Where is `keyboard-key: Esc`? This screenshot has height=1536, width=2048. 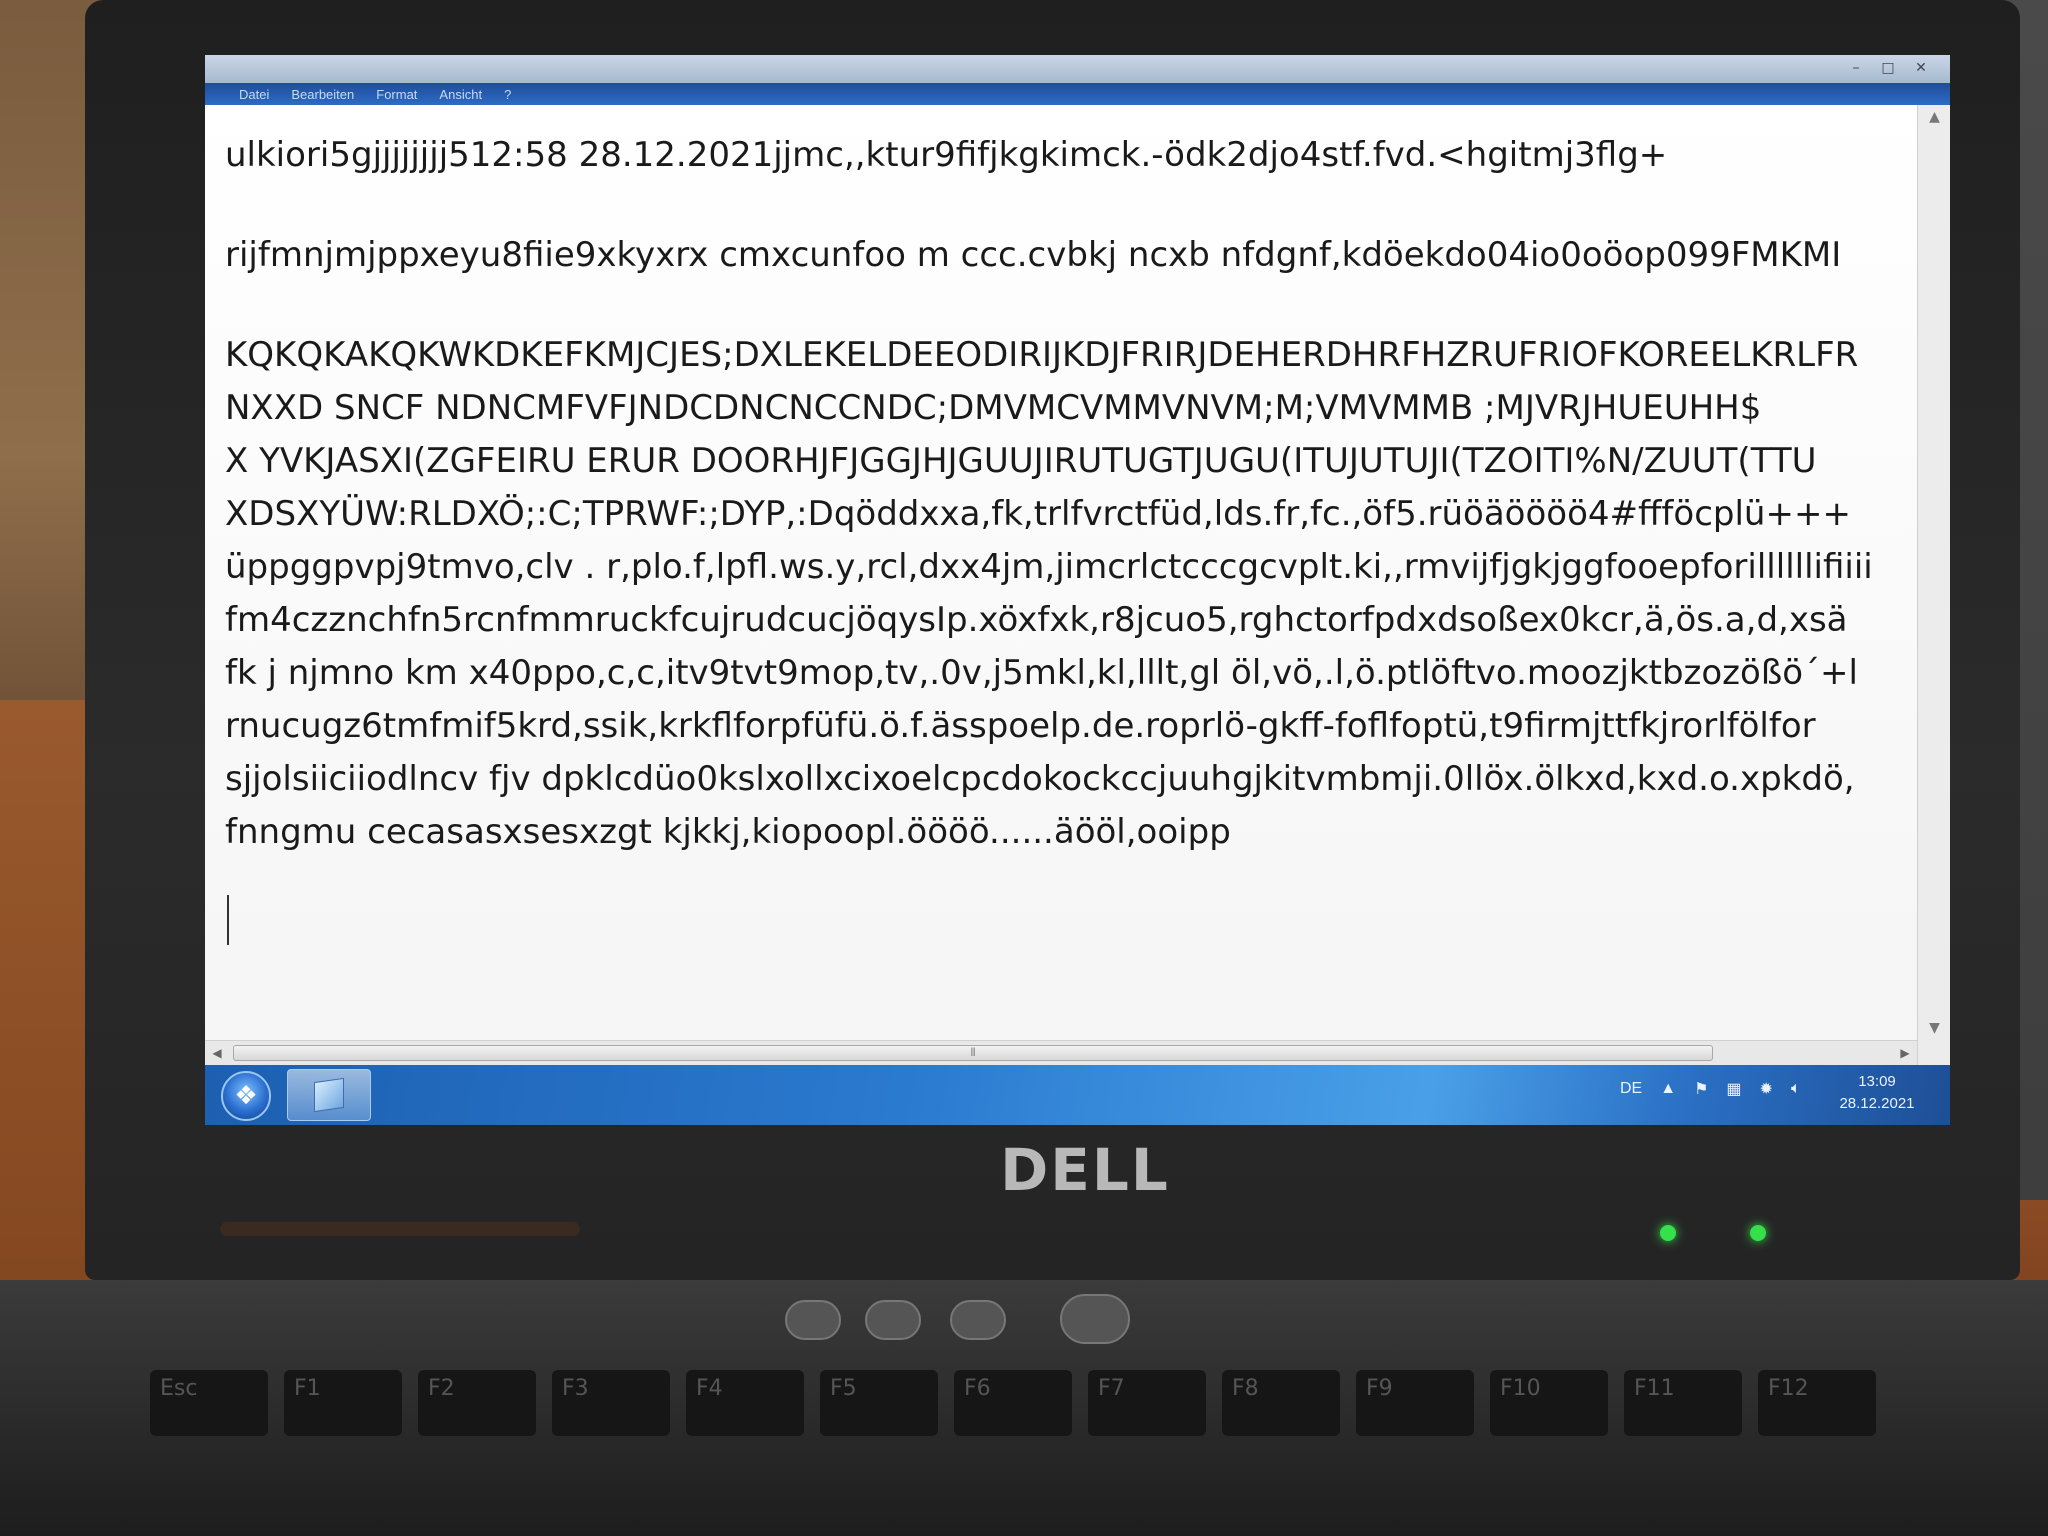
keyboard-key: Esc is located at coordinates (209, 1403).